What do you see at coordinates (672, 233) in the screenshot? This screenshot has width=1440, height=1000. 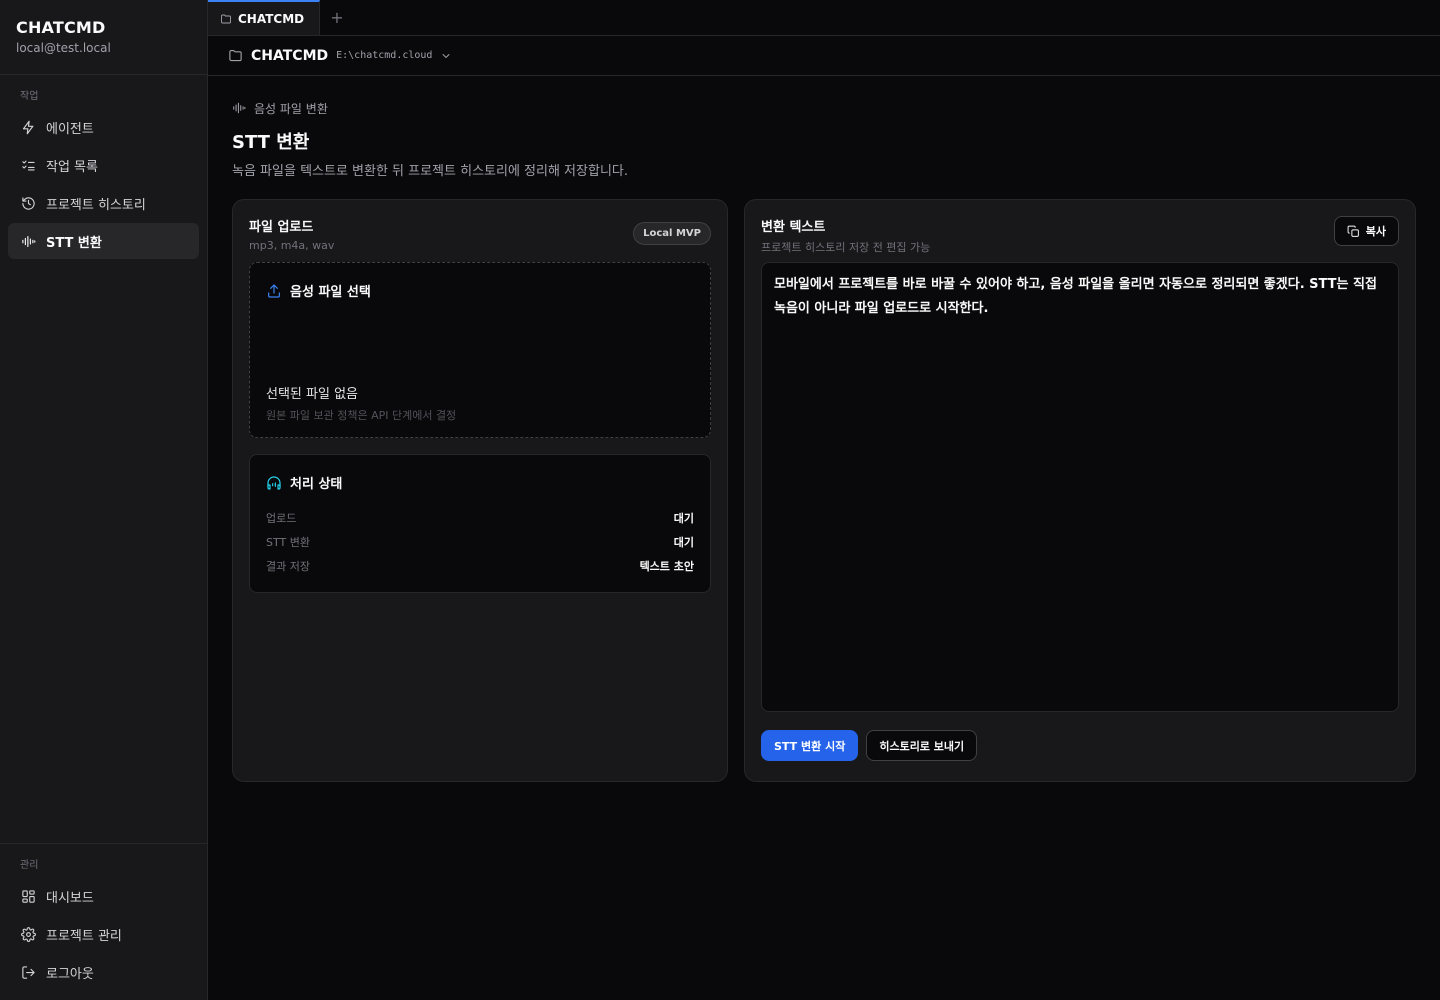 I see `mode-badge: Local MVP` at bounding box center [672, 233].